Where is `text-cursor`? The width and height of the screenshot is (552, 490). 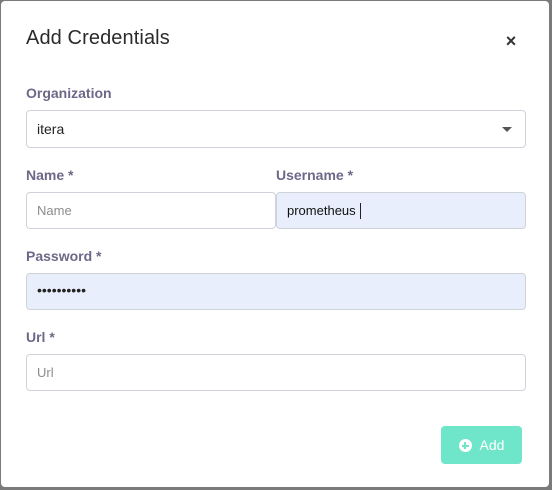 text-cursor is located at coordinates (360, 211).